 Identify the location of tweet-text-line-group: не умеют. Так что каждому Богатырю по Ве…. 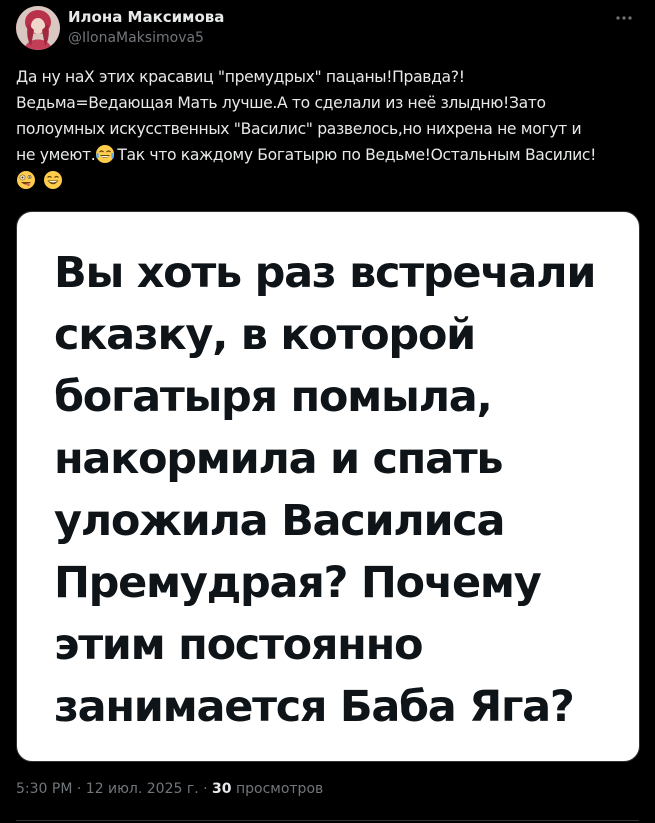
(331, 155).